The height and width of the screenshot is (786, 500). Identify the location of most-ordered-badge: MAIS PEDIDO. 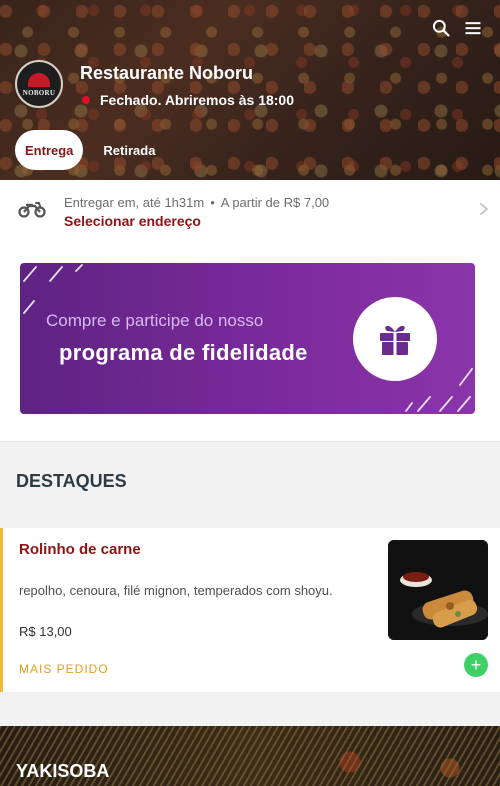
(64, 669).